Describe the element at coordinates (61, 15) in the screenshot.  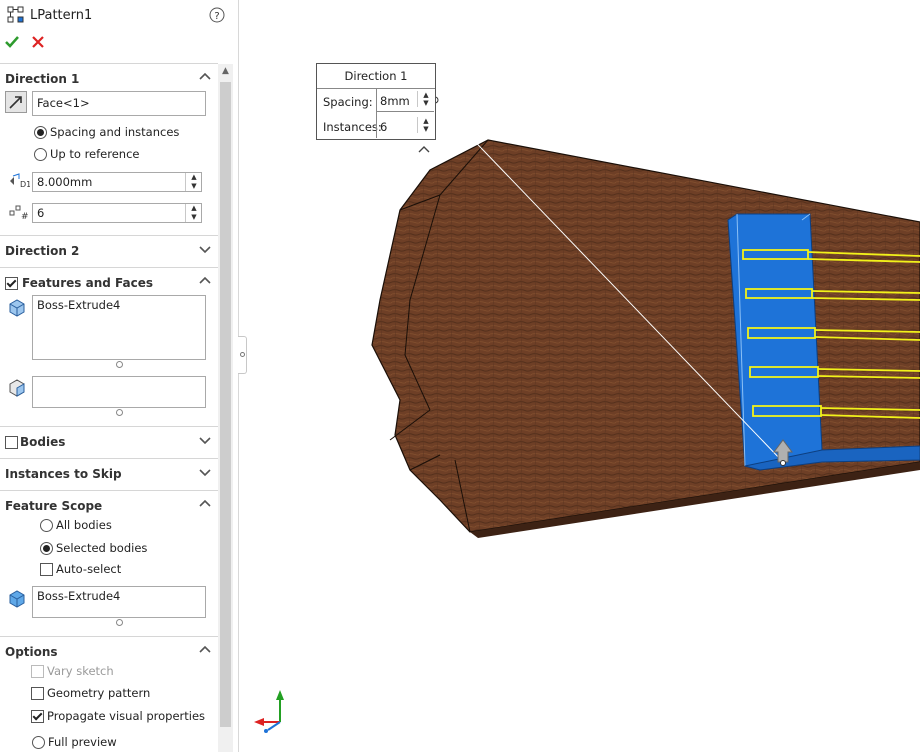
I see `feature-title: LPattern1` at that location.